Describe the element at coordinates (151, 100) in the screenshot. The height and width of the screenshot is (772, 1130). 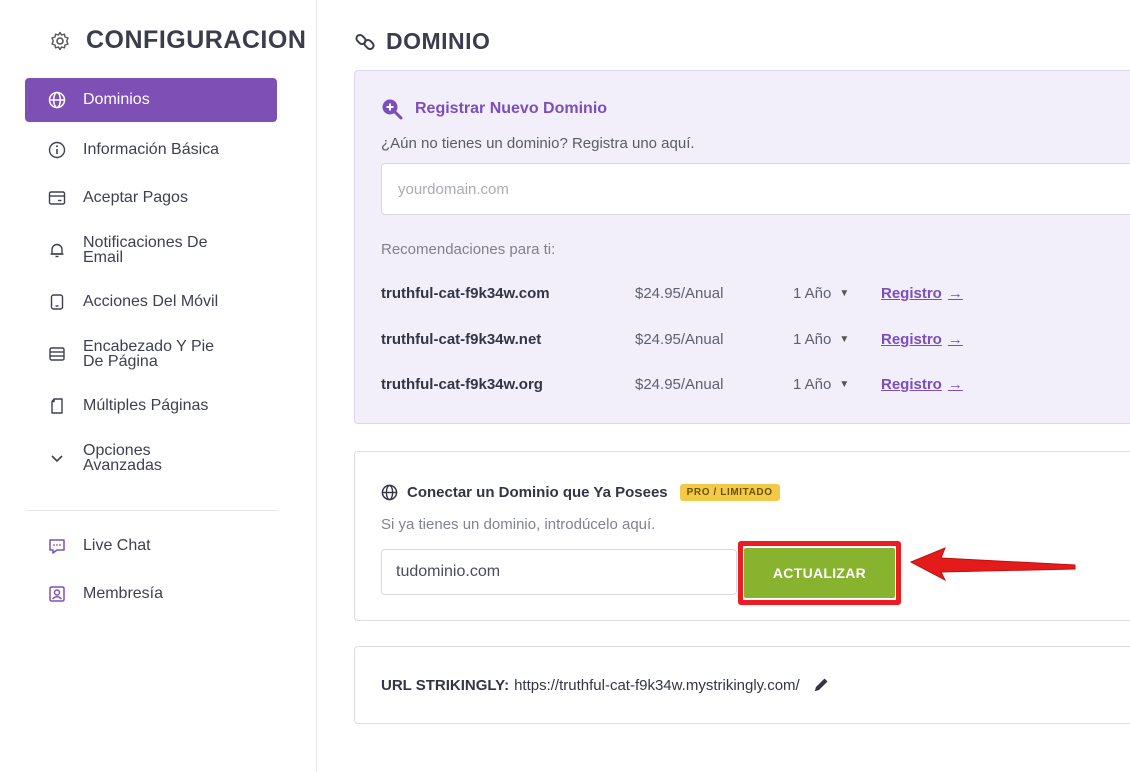
I see `sidebar-item-dominios: Dominios` at that location.